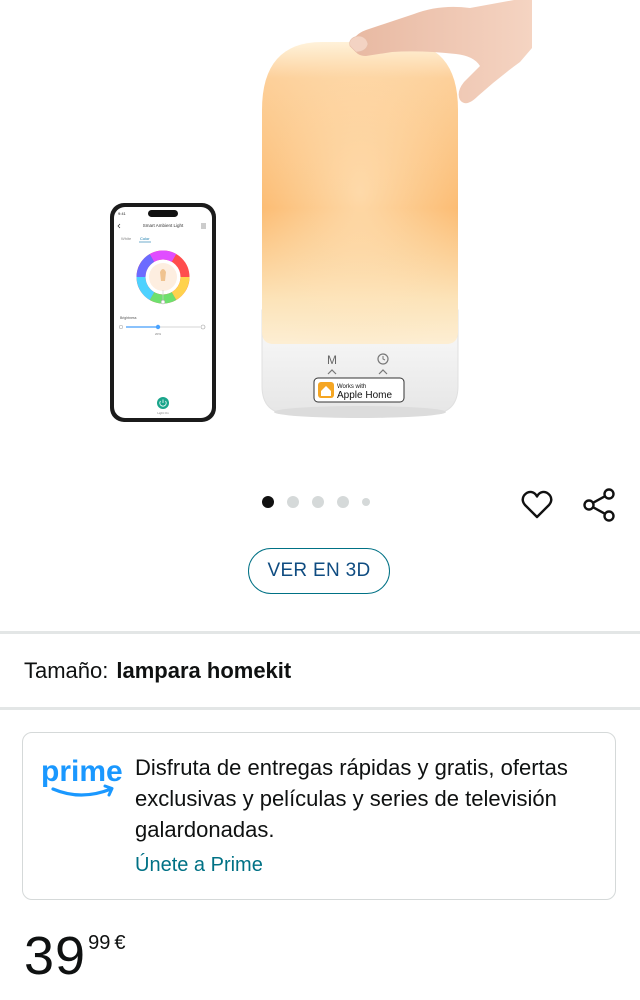 Image resolution: width=640 pixels, height=1000 pixels. Describe the element at coordinates (120, 943) in the screenshot. I see `price-currency: €` at that location.